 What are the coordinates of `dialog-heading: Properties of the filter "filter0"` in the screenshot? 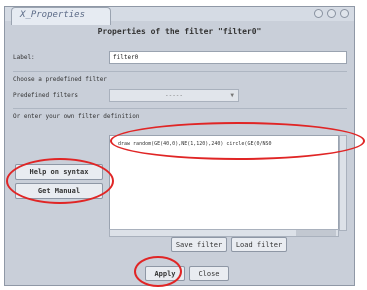 It's located at (179, 31).